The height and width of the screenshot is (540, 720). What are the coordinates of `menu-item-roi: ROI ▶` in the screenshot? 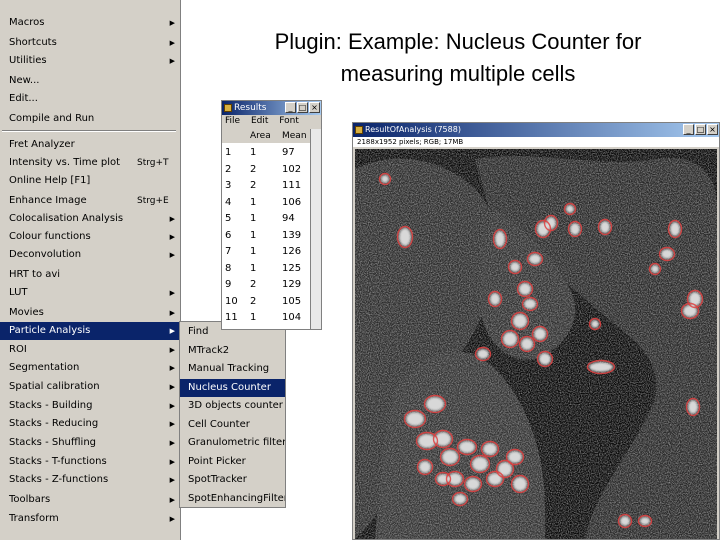 It's located at (90, 350).